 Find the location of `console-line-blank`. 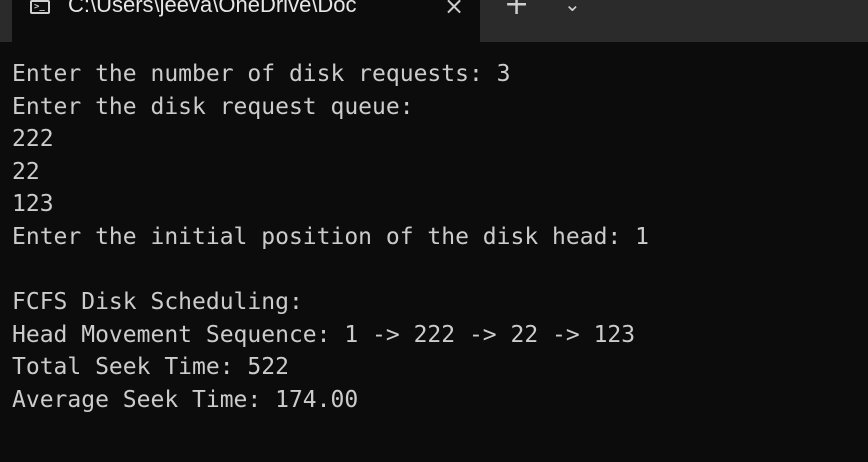

console-line-blank is located at coordinates (440, 270).